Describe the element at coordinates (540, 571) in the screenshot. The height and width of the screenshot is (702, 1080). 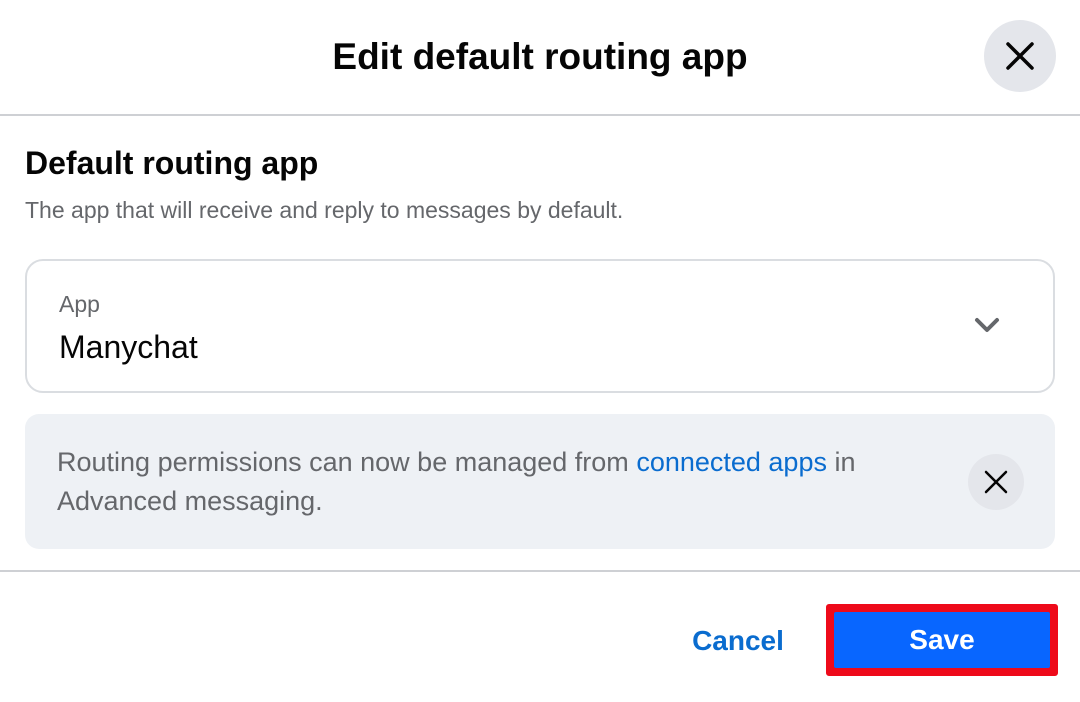
I see `footer-divider` at that location.